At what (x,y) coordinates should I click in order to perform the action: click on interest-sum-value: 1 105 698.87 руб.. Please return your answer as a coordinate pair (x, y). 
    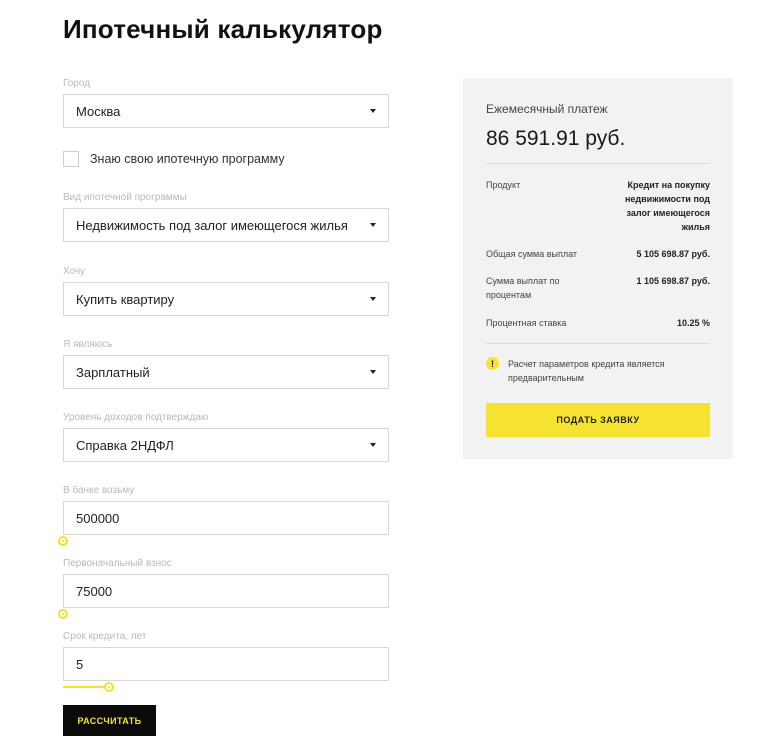
    Looking at the image, I should click on (673, 281).